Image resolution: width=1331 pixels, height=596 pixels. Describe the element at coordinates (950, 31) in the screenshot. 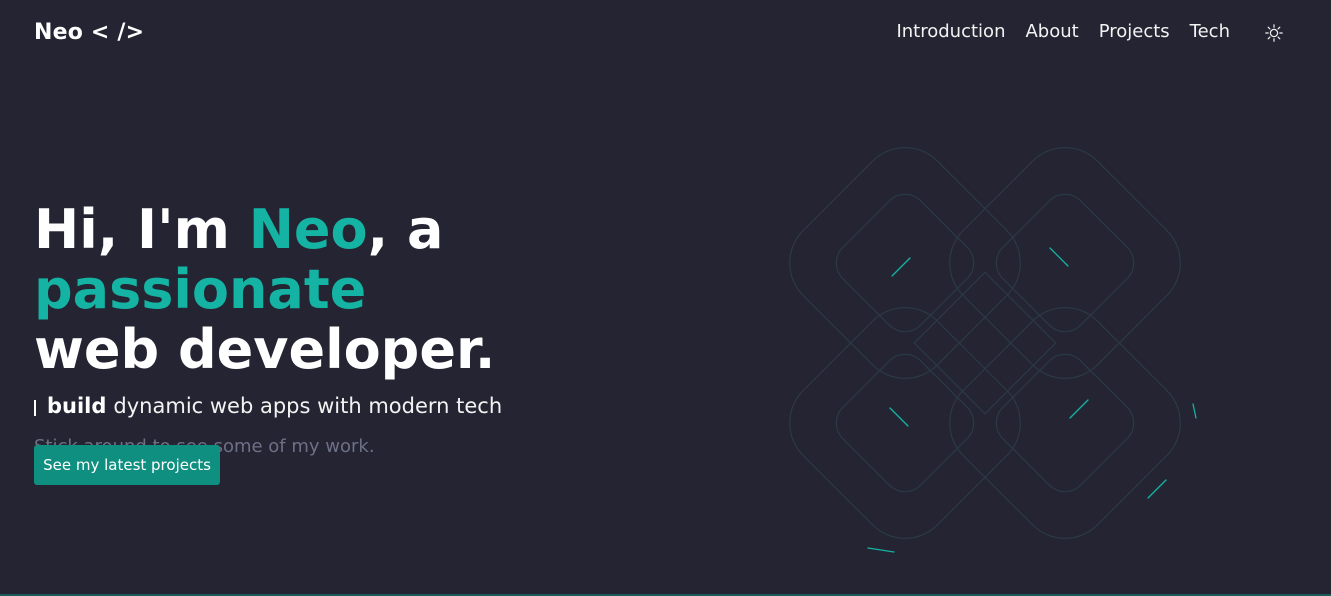

I see `nav-introduction: Introduction` at that location.